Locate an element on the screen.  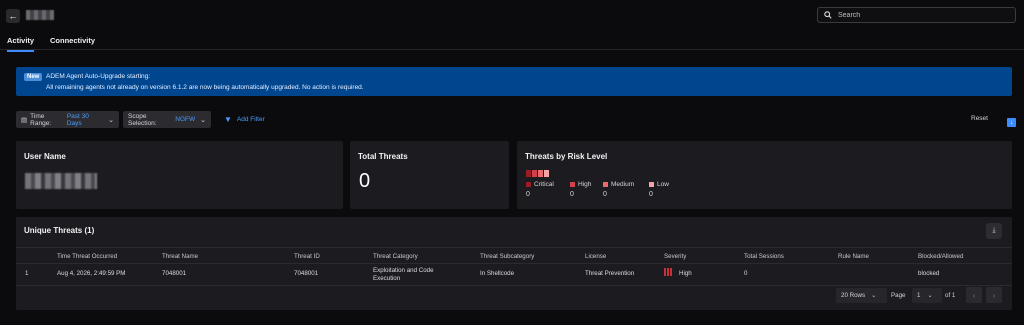
tab-connectivity: Connectivity is located at coordinates (72, 43).